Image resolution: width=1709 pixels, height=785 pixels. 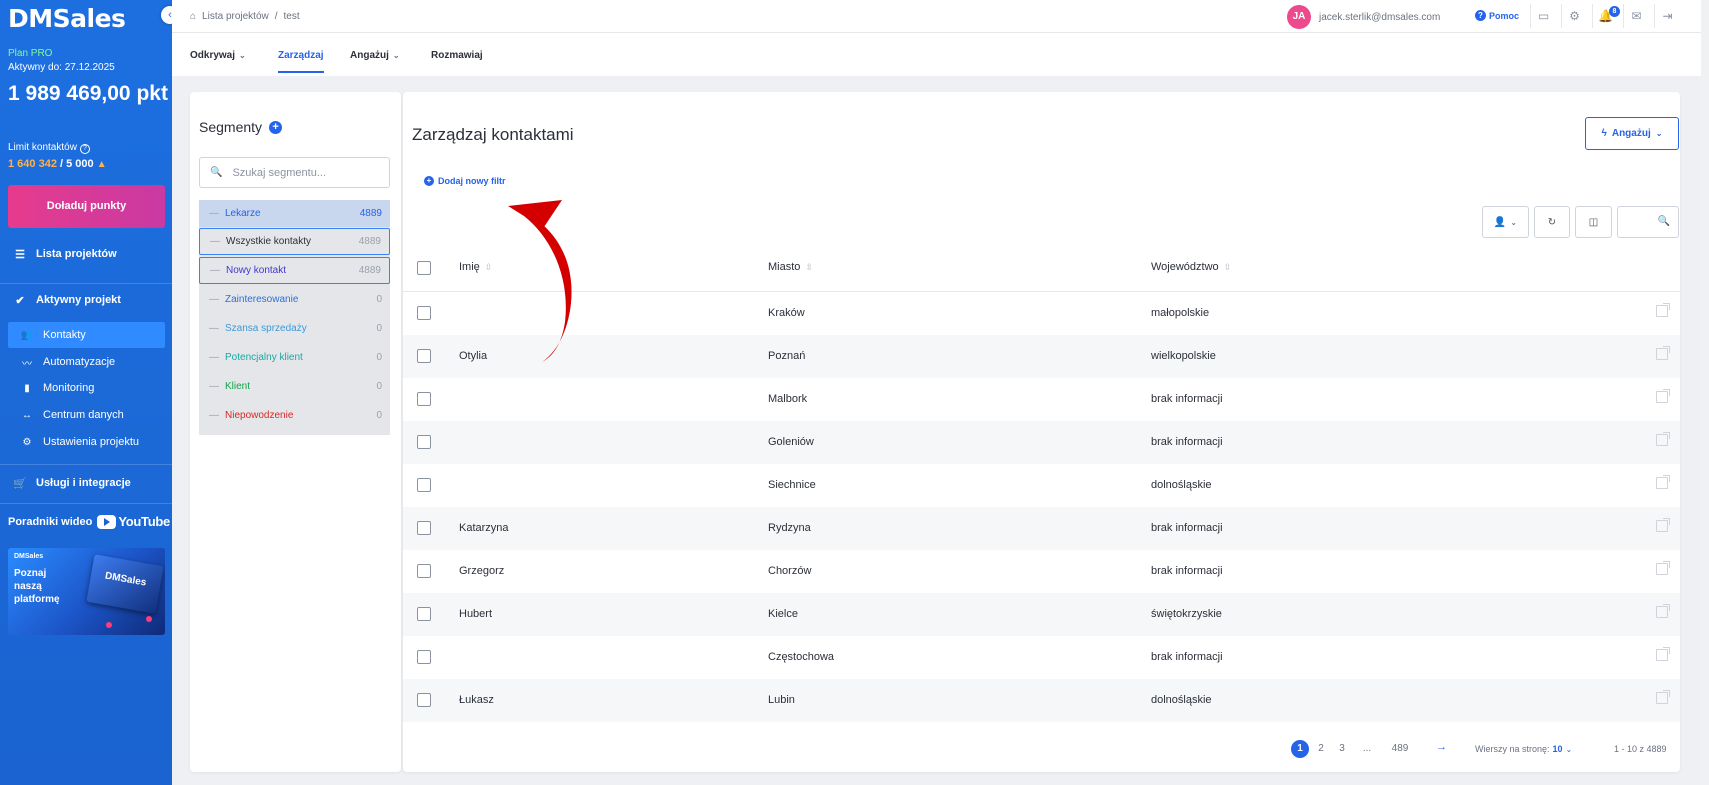 What do you see at coordinates (86, 442) in the screenshot?
I see `nav-project-settings: ⚙ Ustawienia projektu` at bounding box center [86, 442].